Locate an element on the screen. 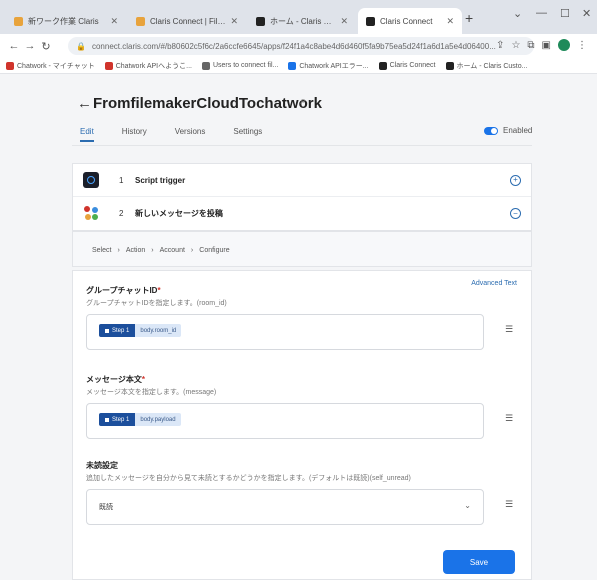  window-close-icon: ✕ is located at coordinates (586, 13).